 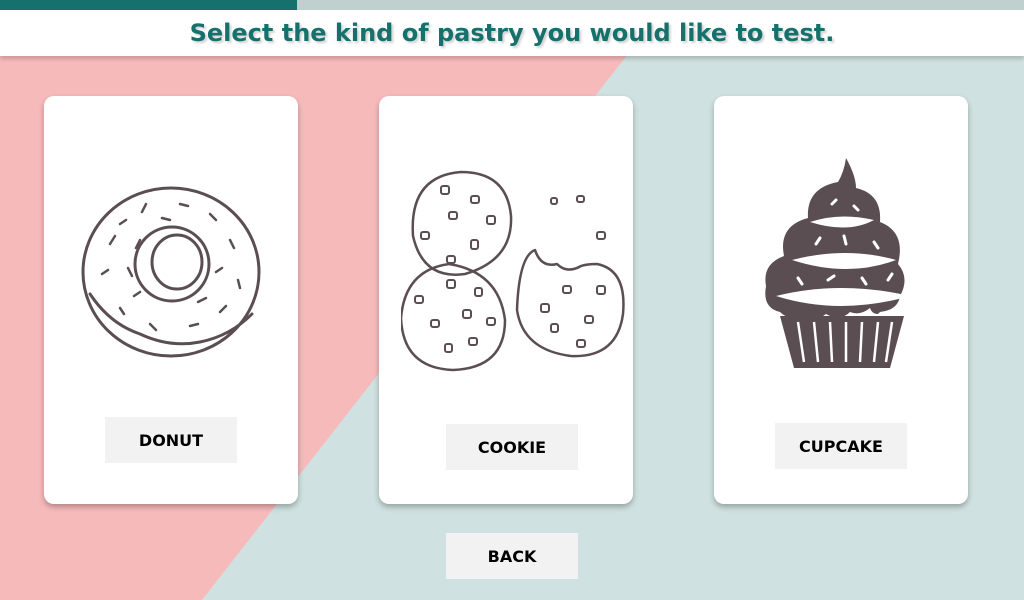 What do you see at coordinates (148, 5) in the screenshot?
I see `progress-bar-fill` at bounding box center [148, 5].